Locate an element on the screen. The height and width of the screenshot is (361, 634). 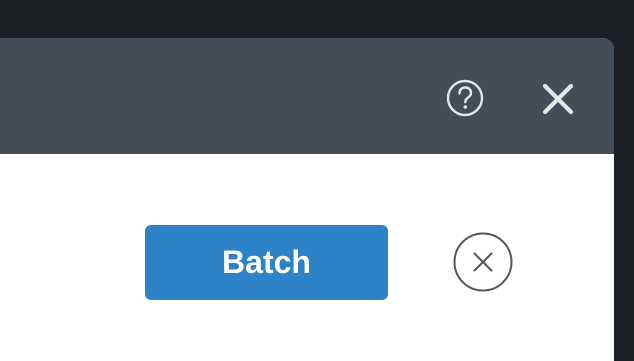
remove-circle-x-icon is located at coordinates (483, 262).